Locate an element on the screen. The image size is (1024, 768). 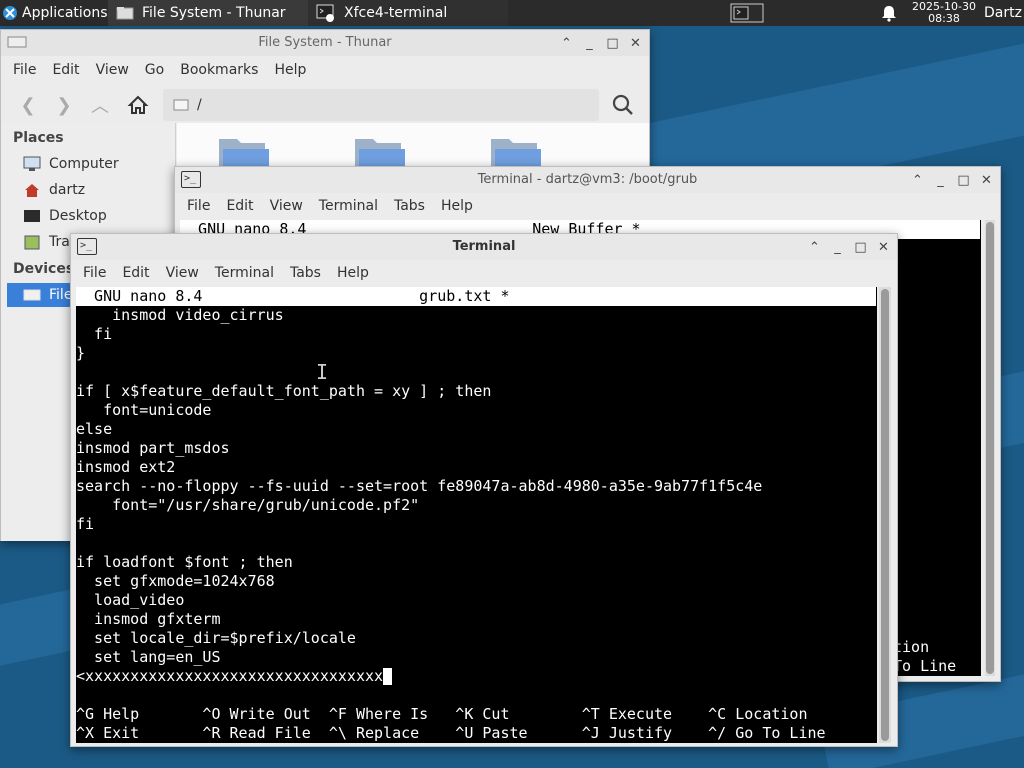
places-header: Places is located at coordinates (38, 138).